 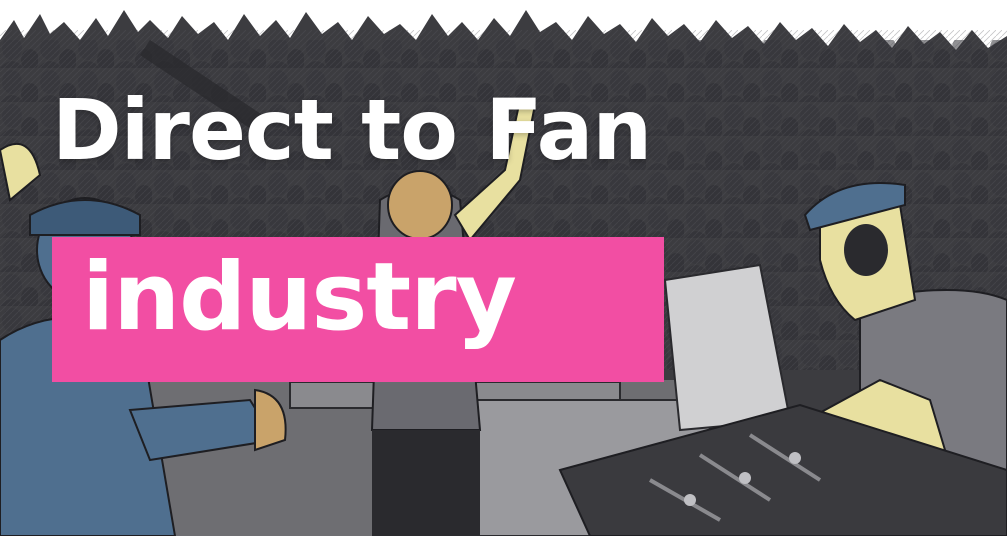 What do you see at coordinates (299, 297) in the screenshot?
I see `tag-label: industry` at bounding box center [299, 297].